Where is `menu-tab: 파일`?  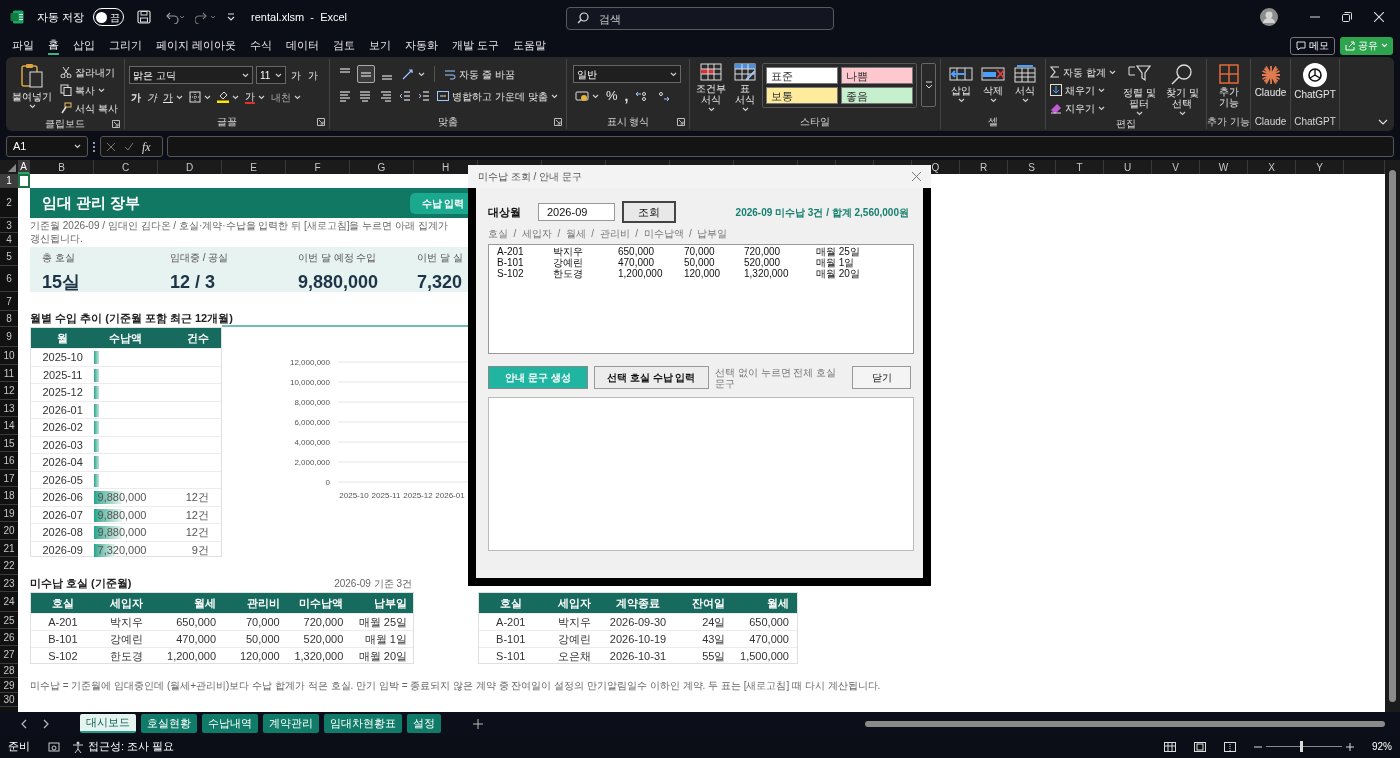 menu-tab: 파일 is located at coordinates (23, 45).